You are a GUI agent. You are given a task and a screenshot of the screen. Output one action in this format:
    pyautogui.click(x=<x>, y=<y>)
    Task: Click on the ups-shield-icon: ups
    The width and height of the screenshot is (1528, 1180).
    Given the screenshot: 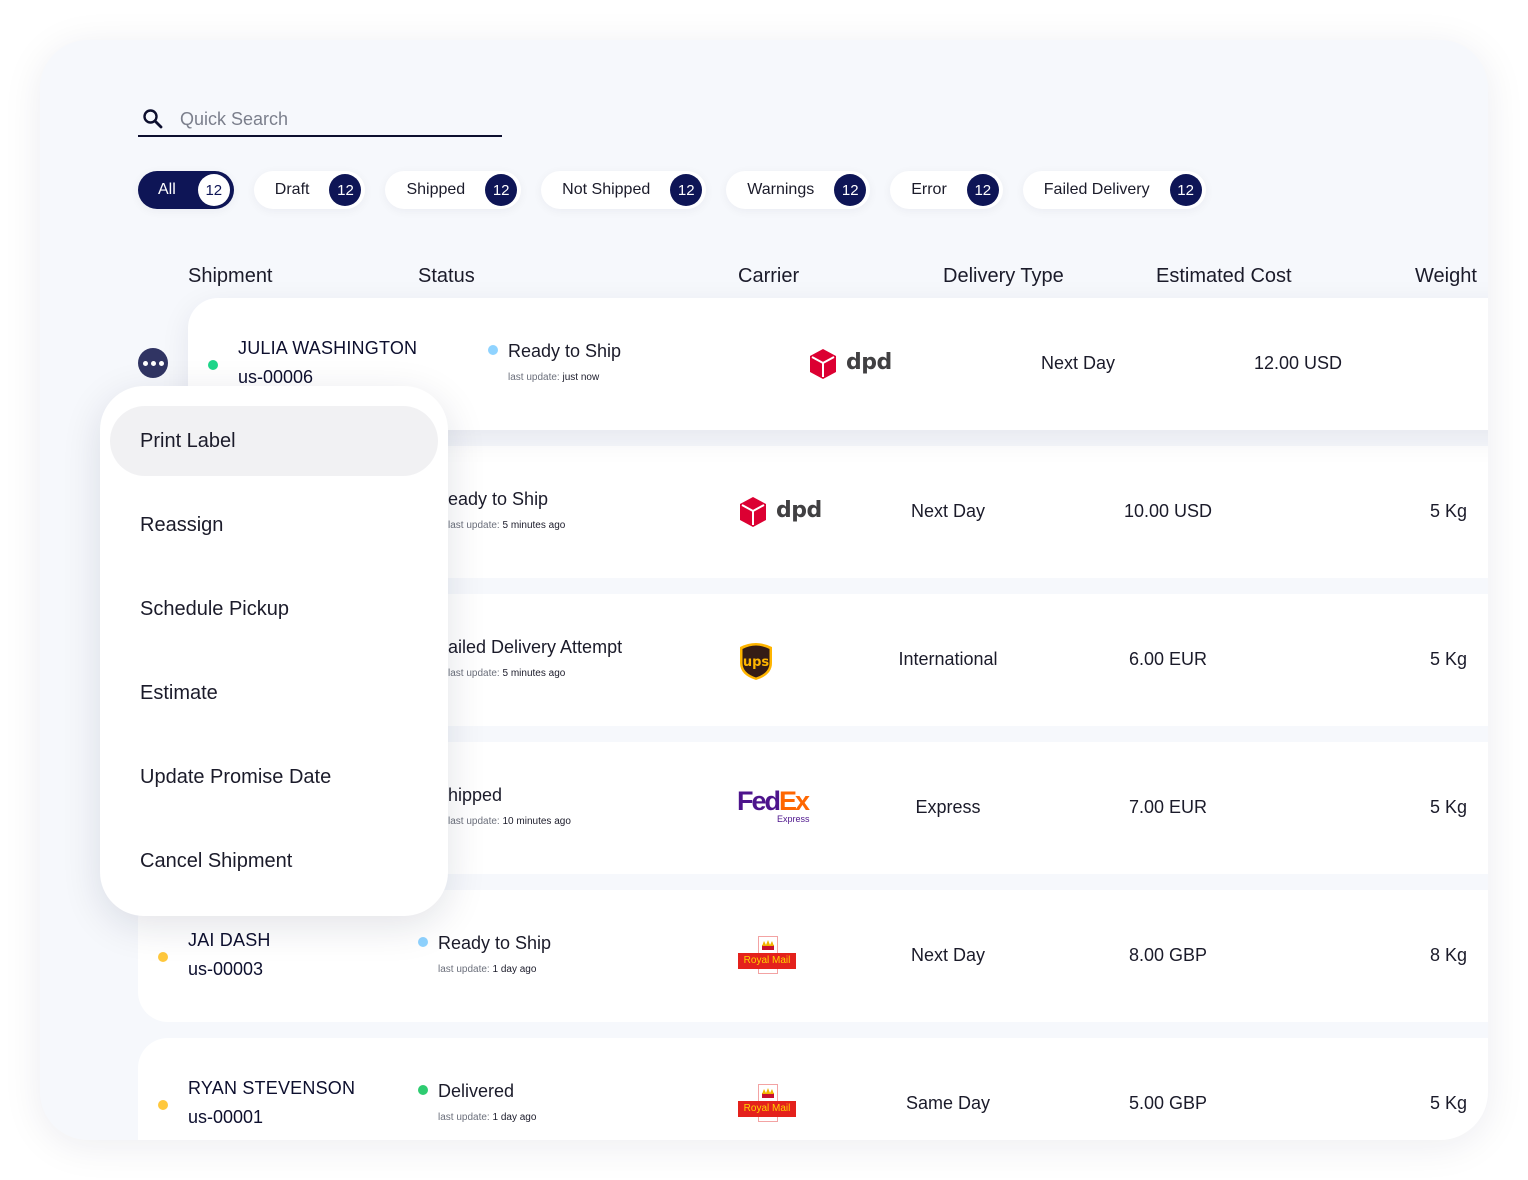 What is the action you would take?
    pyautogui.click(x=756, y=661)
    